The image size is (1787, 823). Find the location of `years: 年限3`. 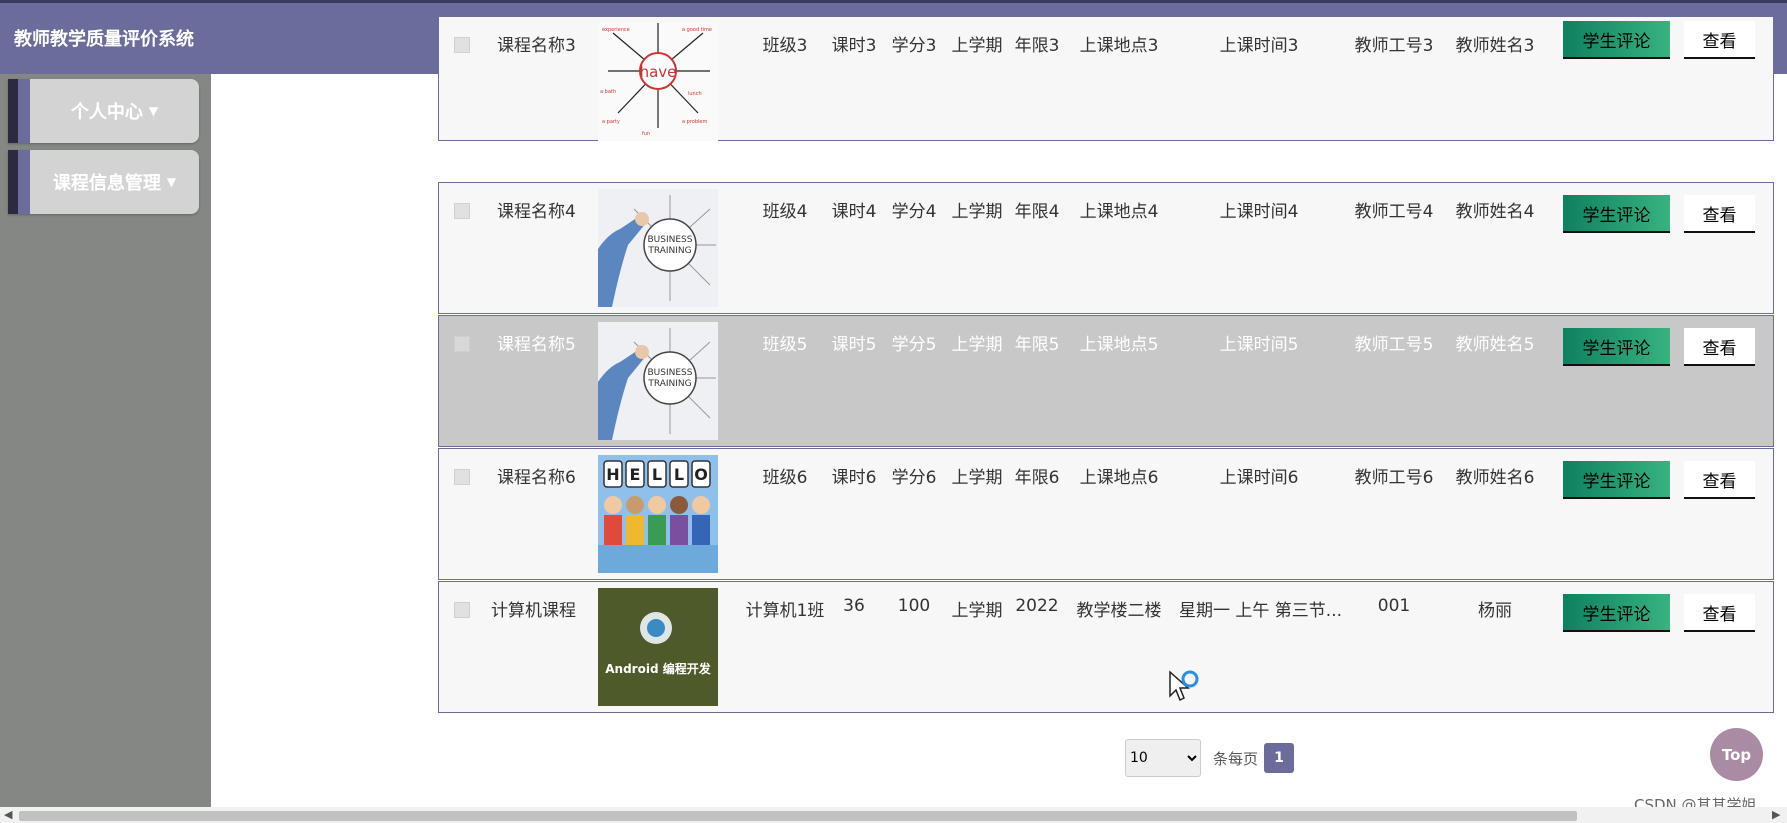

years: 年限3 is located at coordinates (1037, 46).